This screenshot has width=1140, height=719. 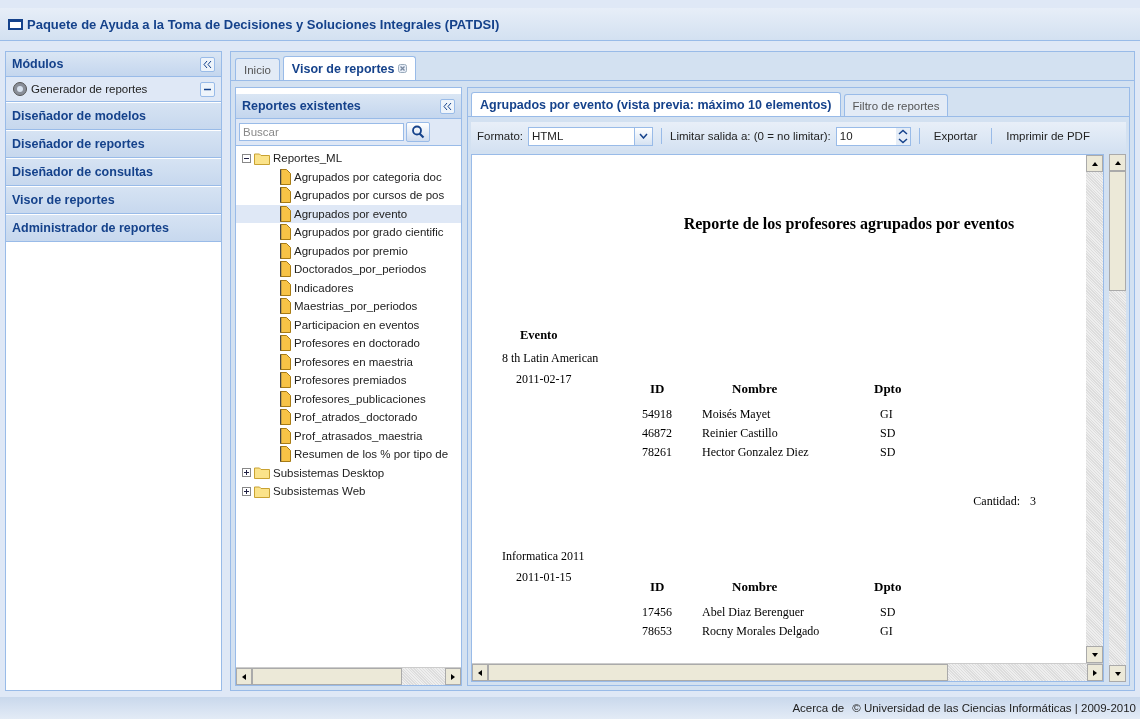 What do you see at coordinates (348, 195) in the screenshot?
I see `tree-item: Agrupados por cursos de pos` at bounding box center [348, 195].